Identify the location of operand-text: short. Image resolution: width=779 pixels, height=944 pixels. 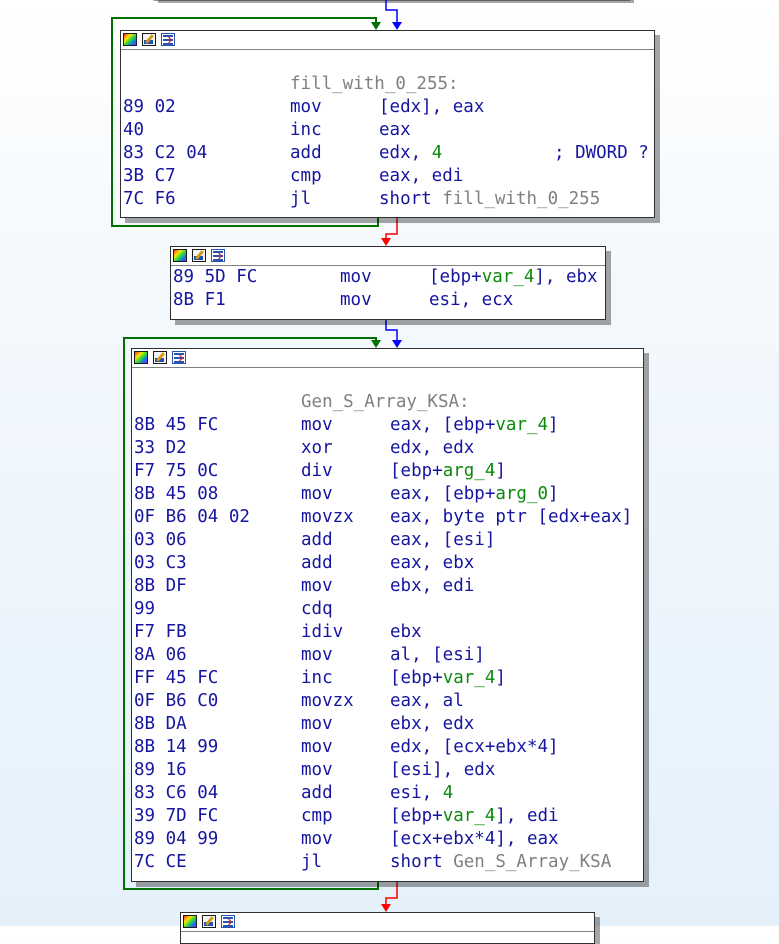
(422, 862).